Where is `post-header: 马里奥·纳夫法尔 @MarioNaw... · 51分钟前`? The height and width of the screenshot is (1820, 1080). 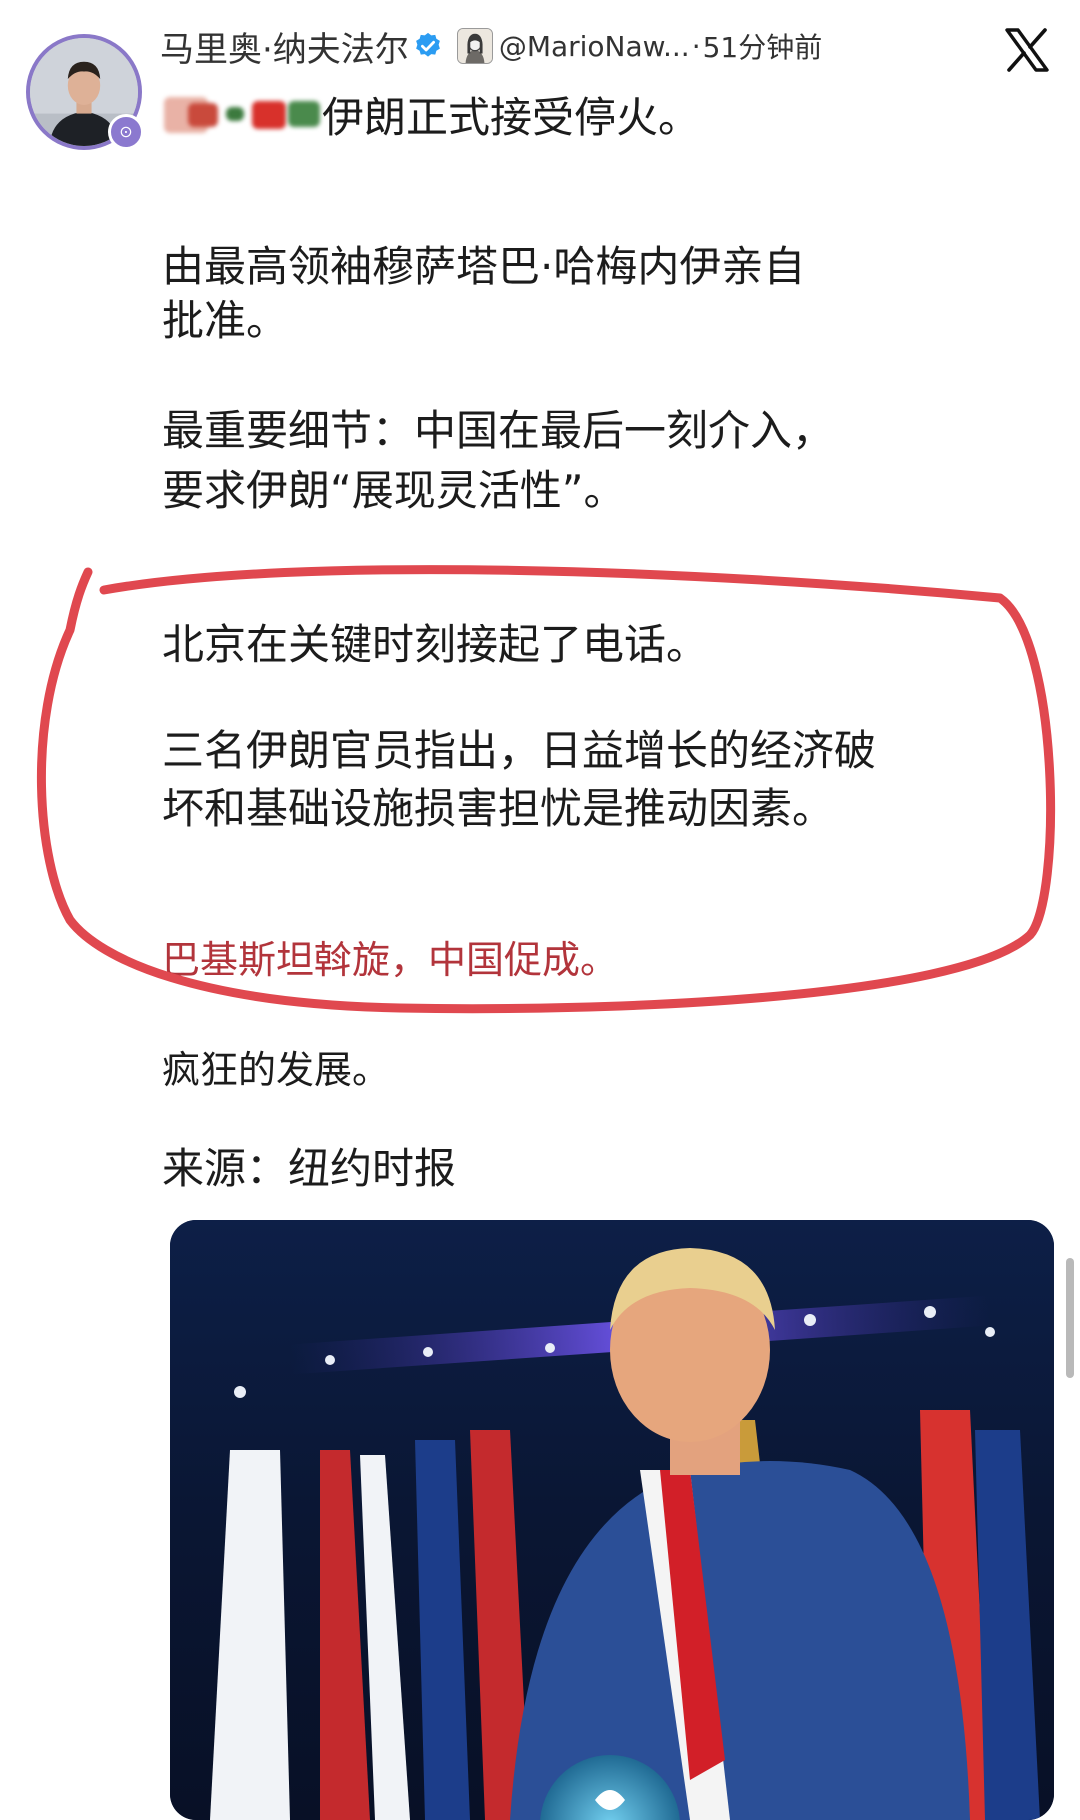 post-header: 马里奥·纳夫法尔 @MarioNaw... · 51分钟前 is located at coordinates (491, 46).